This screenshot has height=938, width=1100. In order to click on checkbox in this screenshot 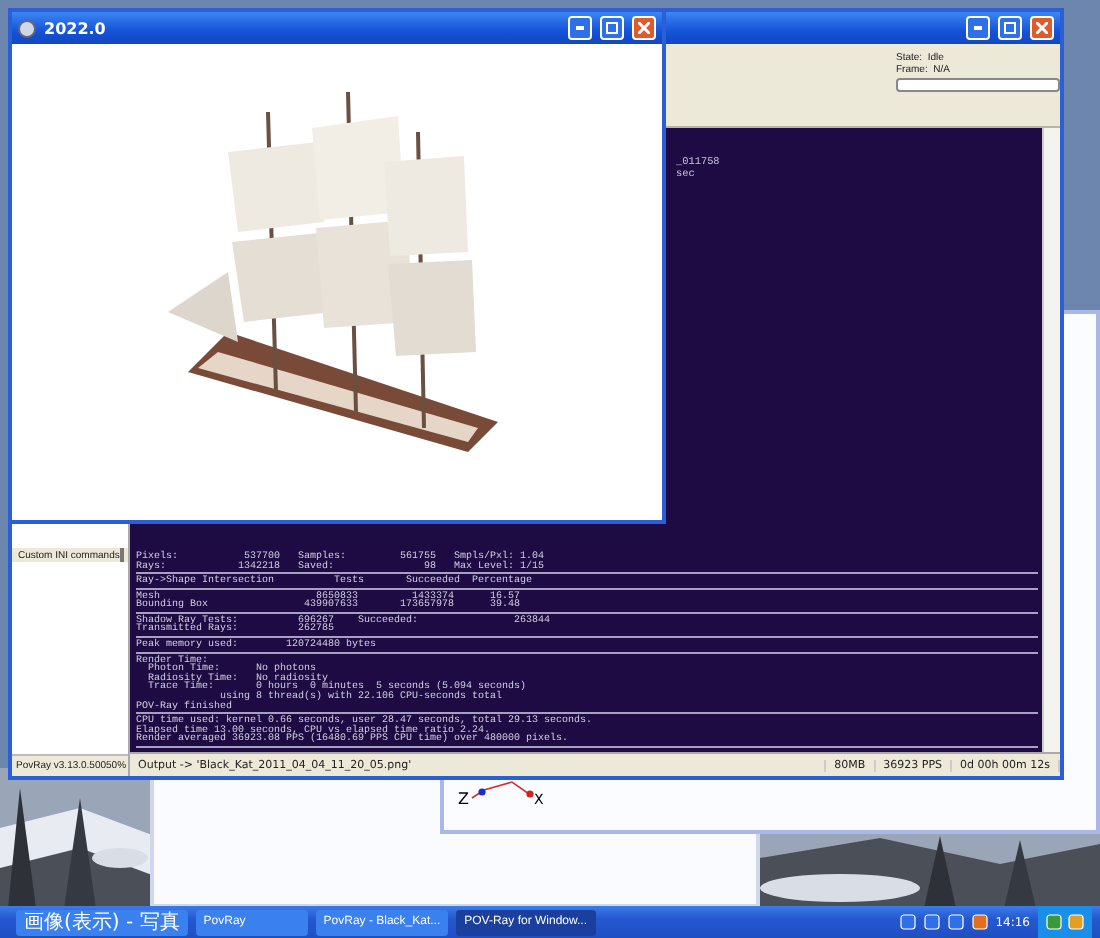, I will do `click(121, 555)`.